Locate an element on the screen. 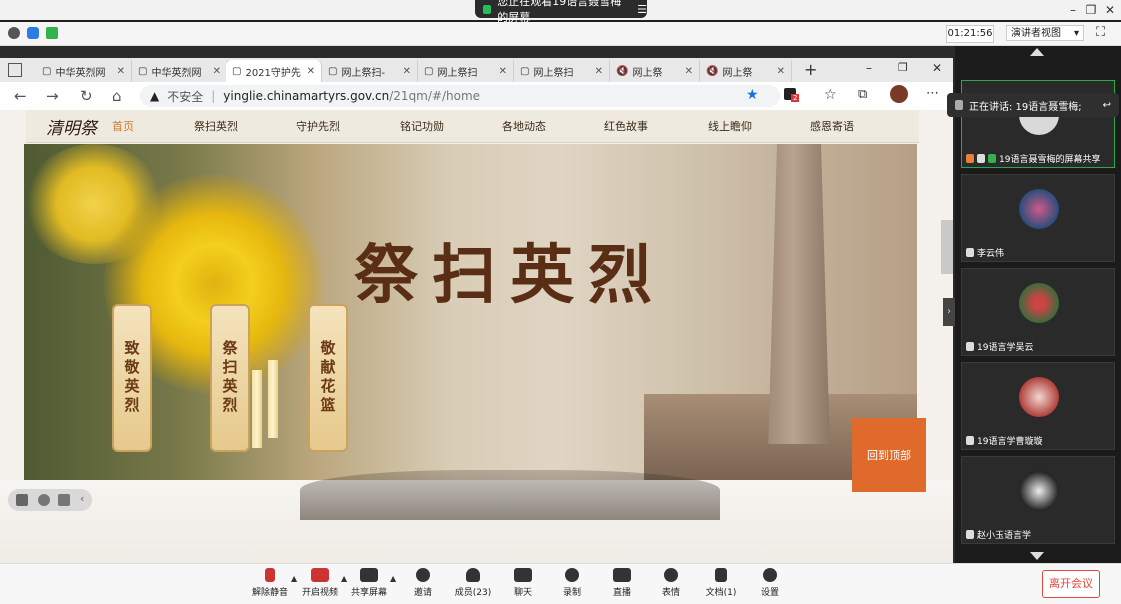  leave-meeting-button: 离开会议 is located at coordinates (1071, 584).